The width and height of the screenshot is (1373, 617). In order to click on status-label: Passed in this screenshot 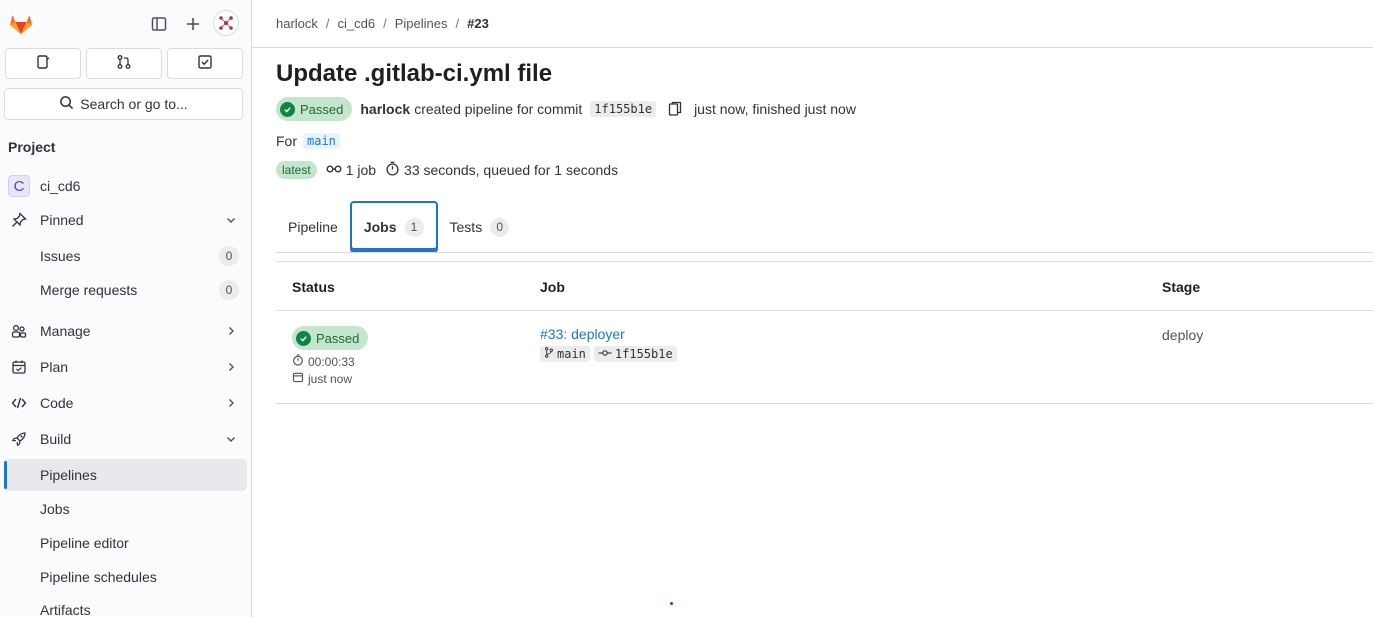, I will do `click(322, 109)`.